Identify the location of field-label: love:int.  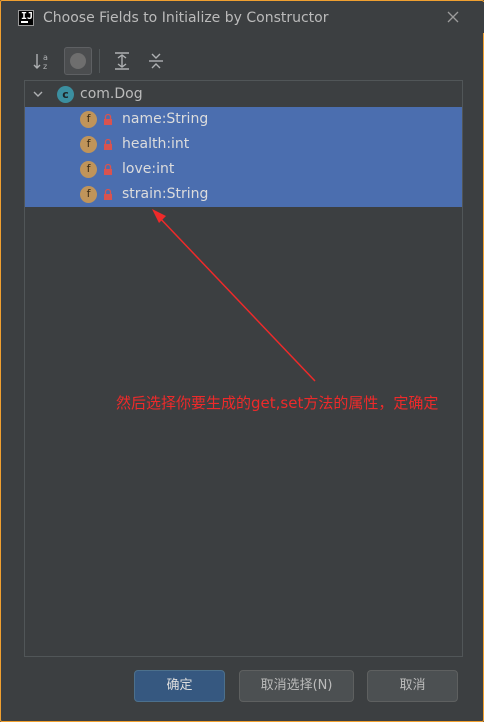
(148, 169).